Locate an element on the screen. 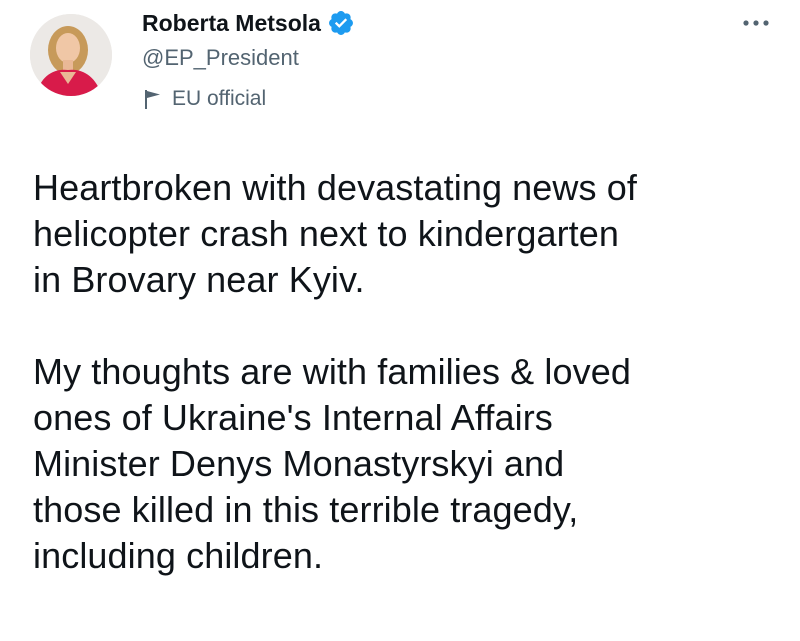  profile-photo is located at coordinates (71, 55).